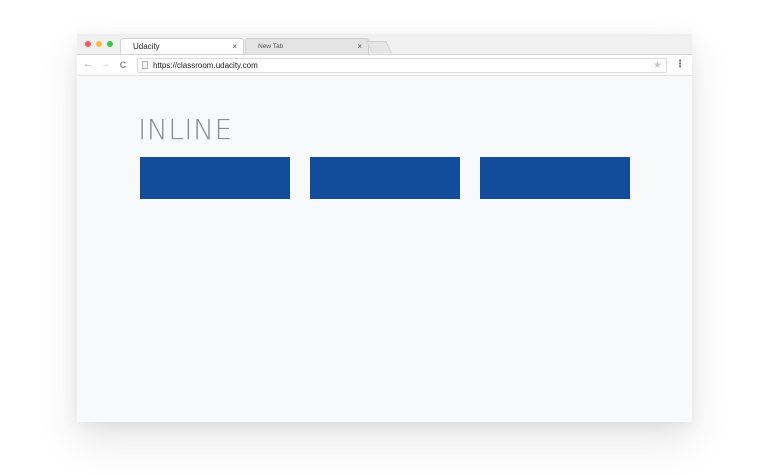 The image size is (778, 475). I want to click on tab-udacity: Udacity ×, so click(182, 46).